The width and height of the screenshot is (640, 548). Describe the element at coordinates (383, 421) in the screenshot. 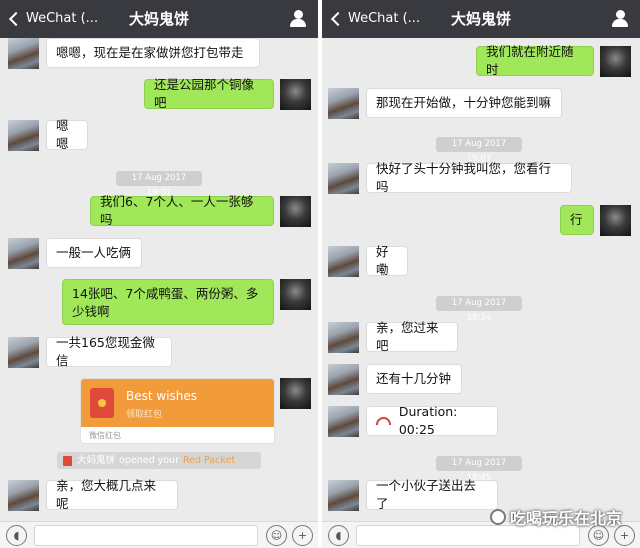

I see `phone-icon` at that location.